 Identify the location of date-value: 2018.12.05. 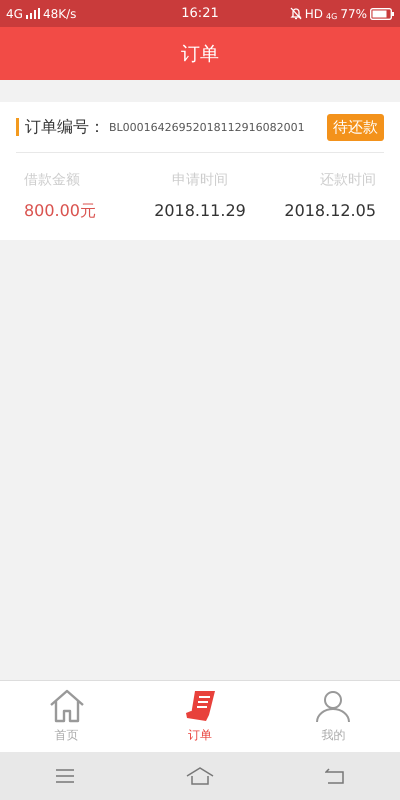
(330, 211).